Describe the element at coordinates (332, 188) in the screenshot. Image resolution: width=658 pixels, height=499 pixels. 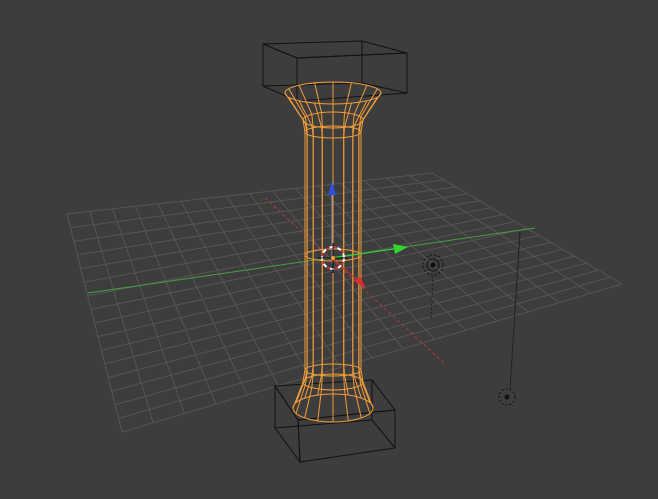
I see `z-arrow-icon` at that location.